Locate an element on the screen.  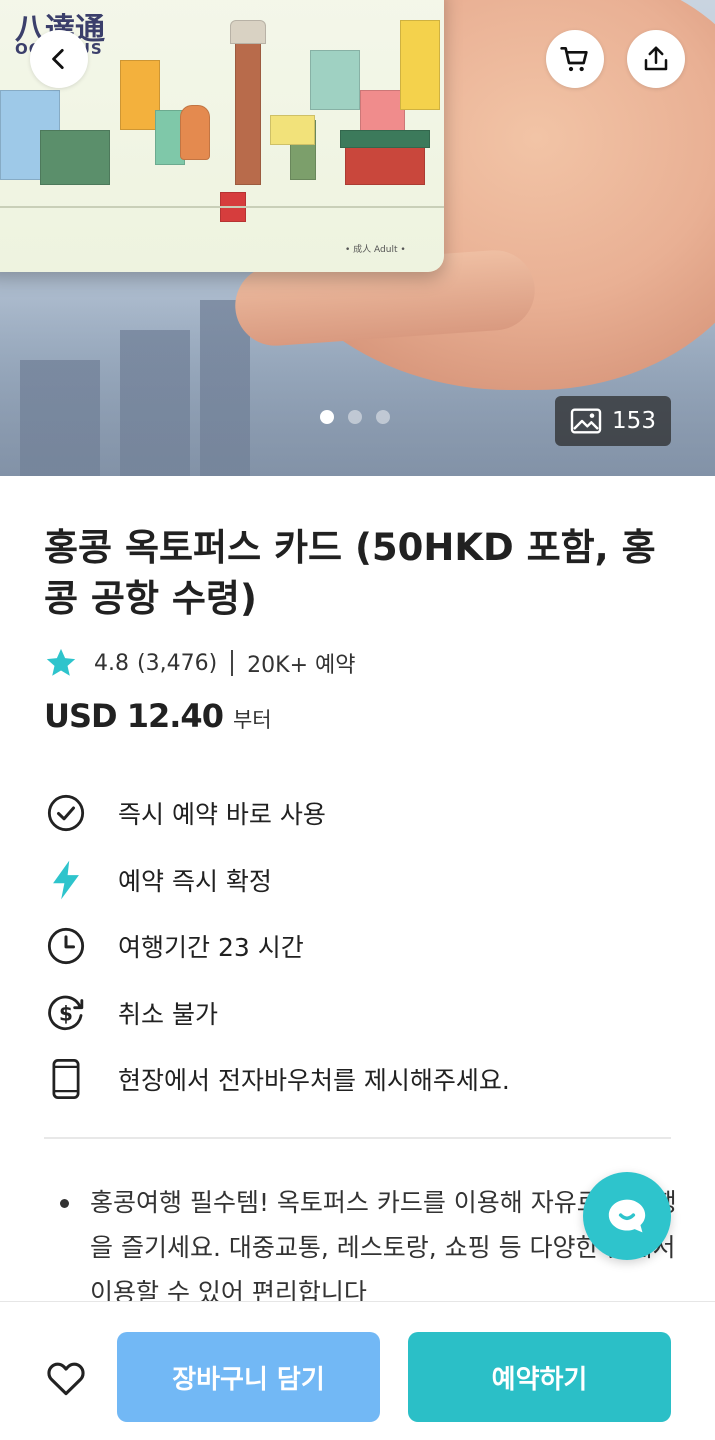
chat-icon is located at coordinates (627, 1216).